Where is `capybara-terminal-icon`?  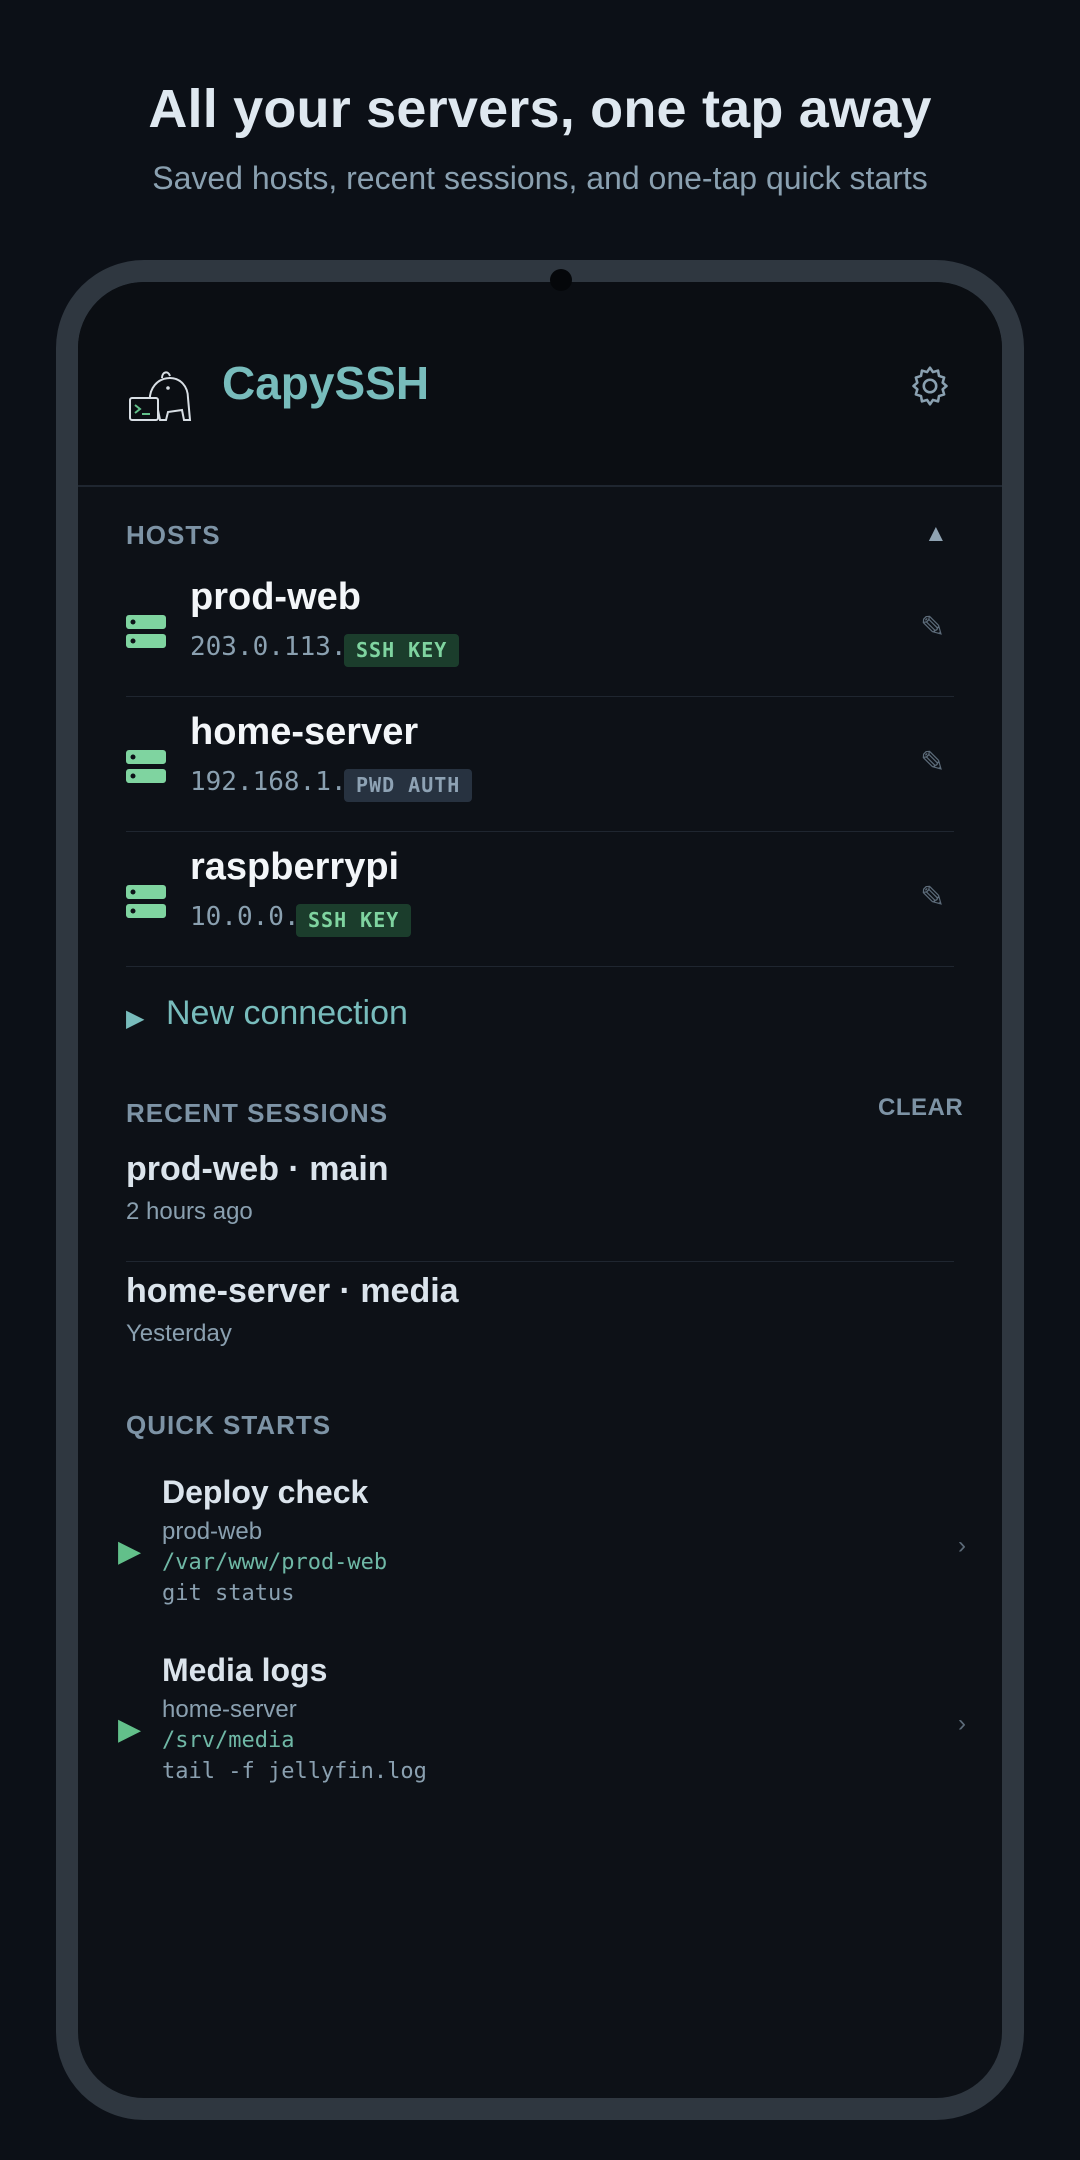
capybara-terminal-icon is located at coordinates (160, 396).